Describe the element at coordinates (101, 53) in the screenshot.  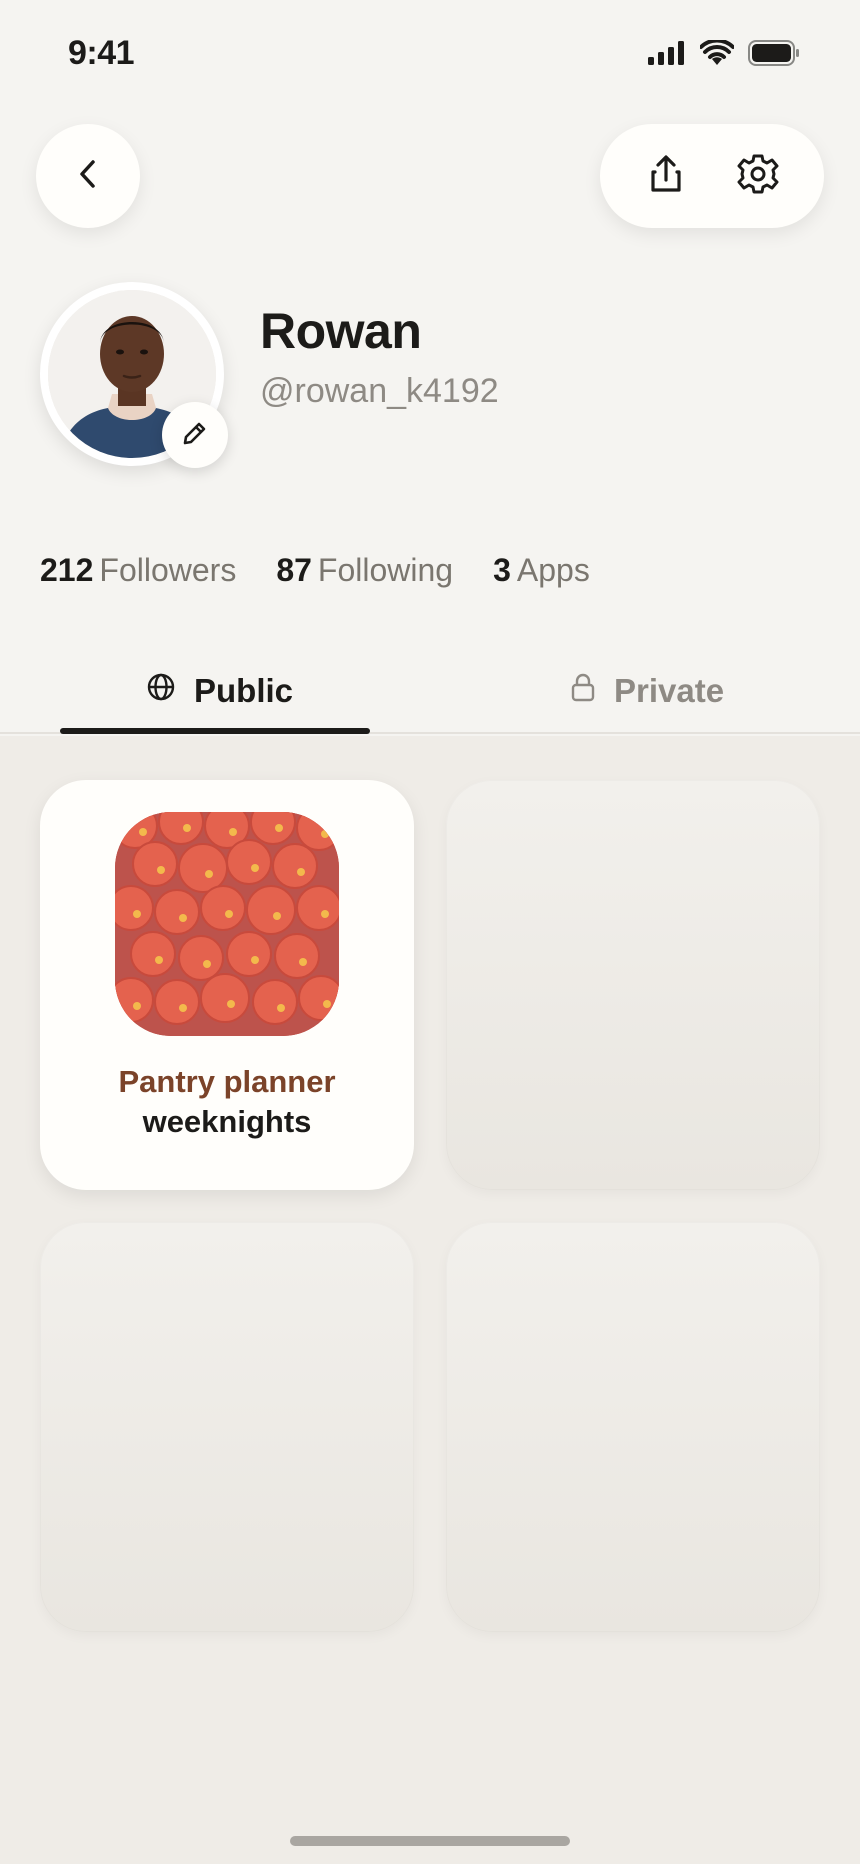
I see `status-time: 9:41` at that location.